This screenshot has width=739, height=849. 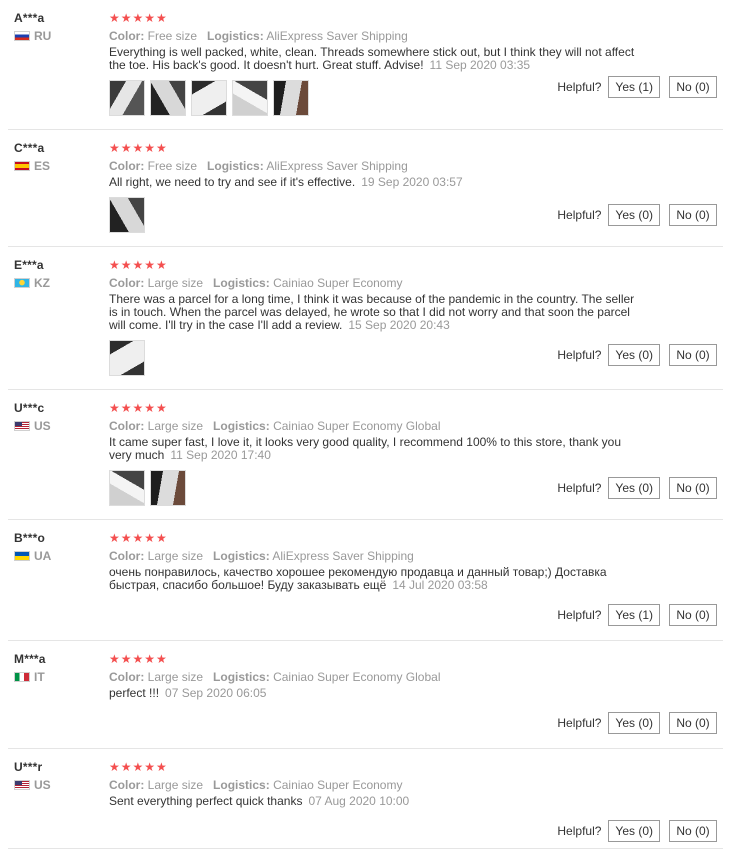 What do you see at coordinates (59, 677) in the screenshot?
I see `reviewer-country: IT` at bounding box center [59, 677].